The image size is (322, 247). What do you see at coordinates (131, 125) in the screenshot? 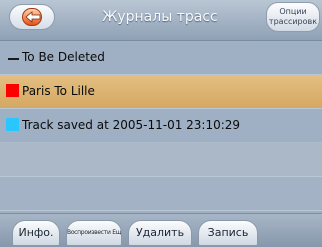
I see `track-name: Track saved at 2005-11-01 23:10:29` at bounding box center [131, 125].